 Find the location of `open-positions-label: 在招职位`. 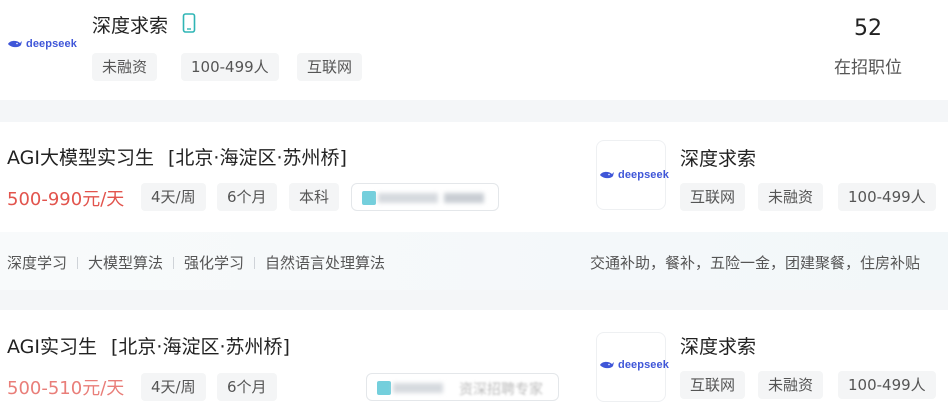

open-positions-label: 在招职位 is located at coordinates (868, 65).